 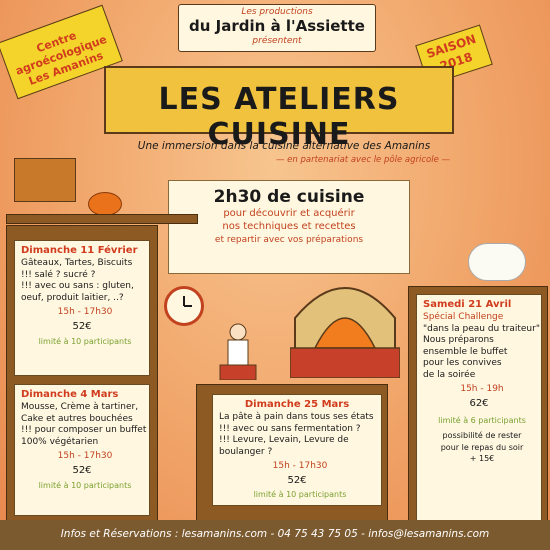 I want to click on card-price: 62€, so click(x=479, y=403).